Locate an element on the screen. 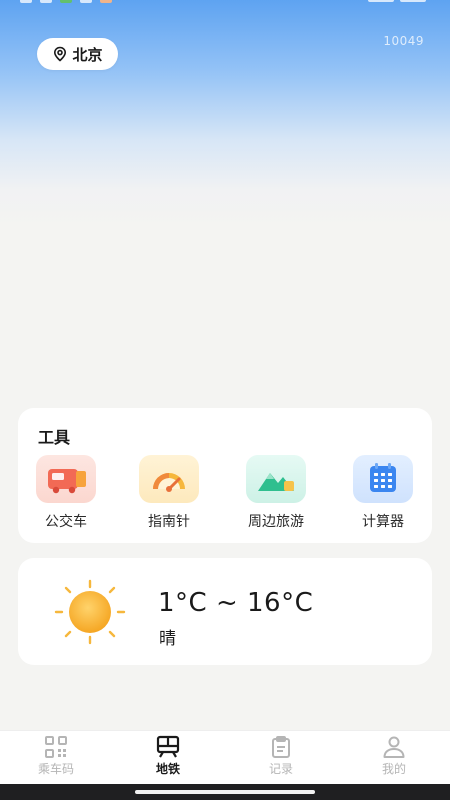 This screenshot has width=450, height=800. tool-bus: 公交车 is located at coordinates (66, 495).